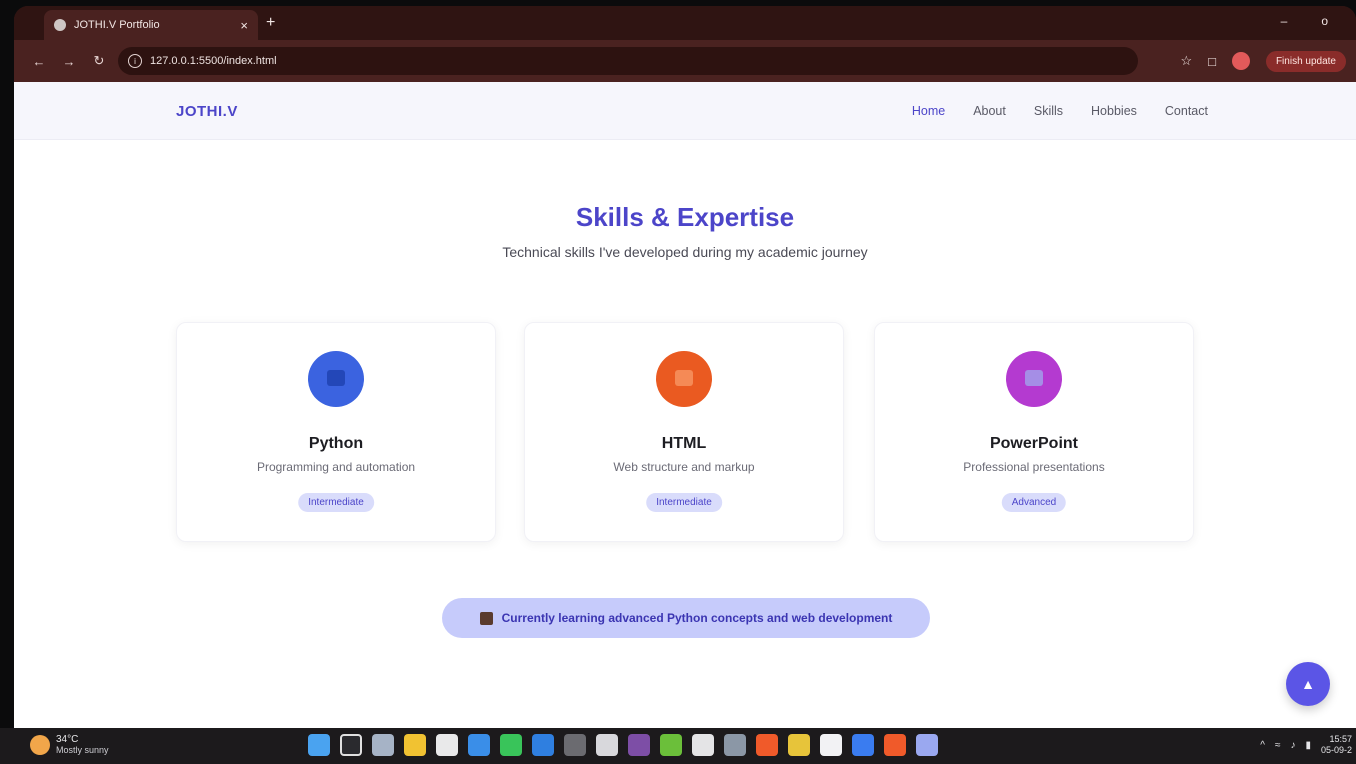 The image size is (1356, 764). I want to click on html-icon, so click(684, 379).